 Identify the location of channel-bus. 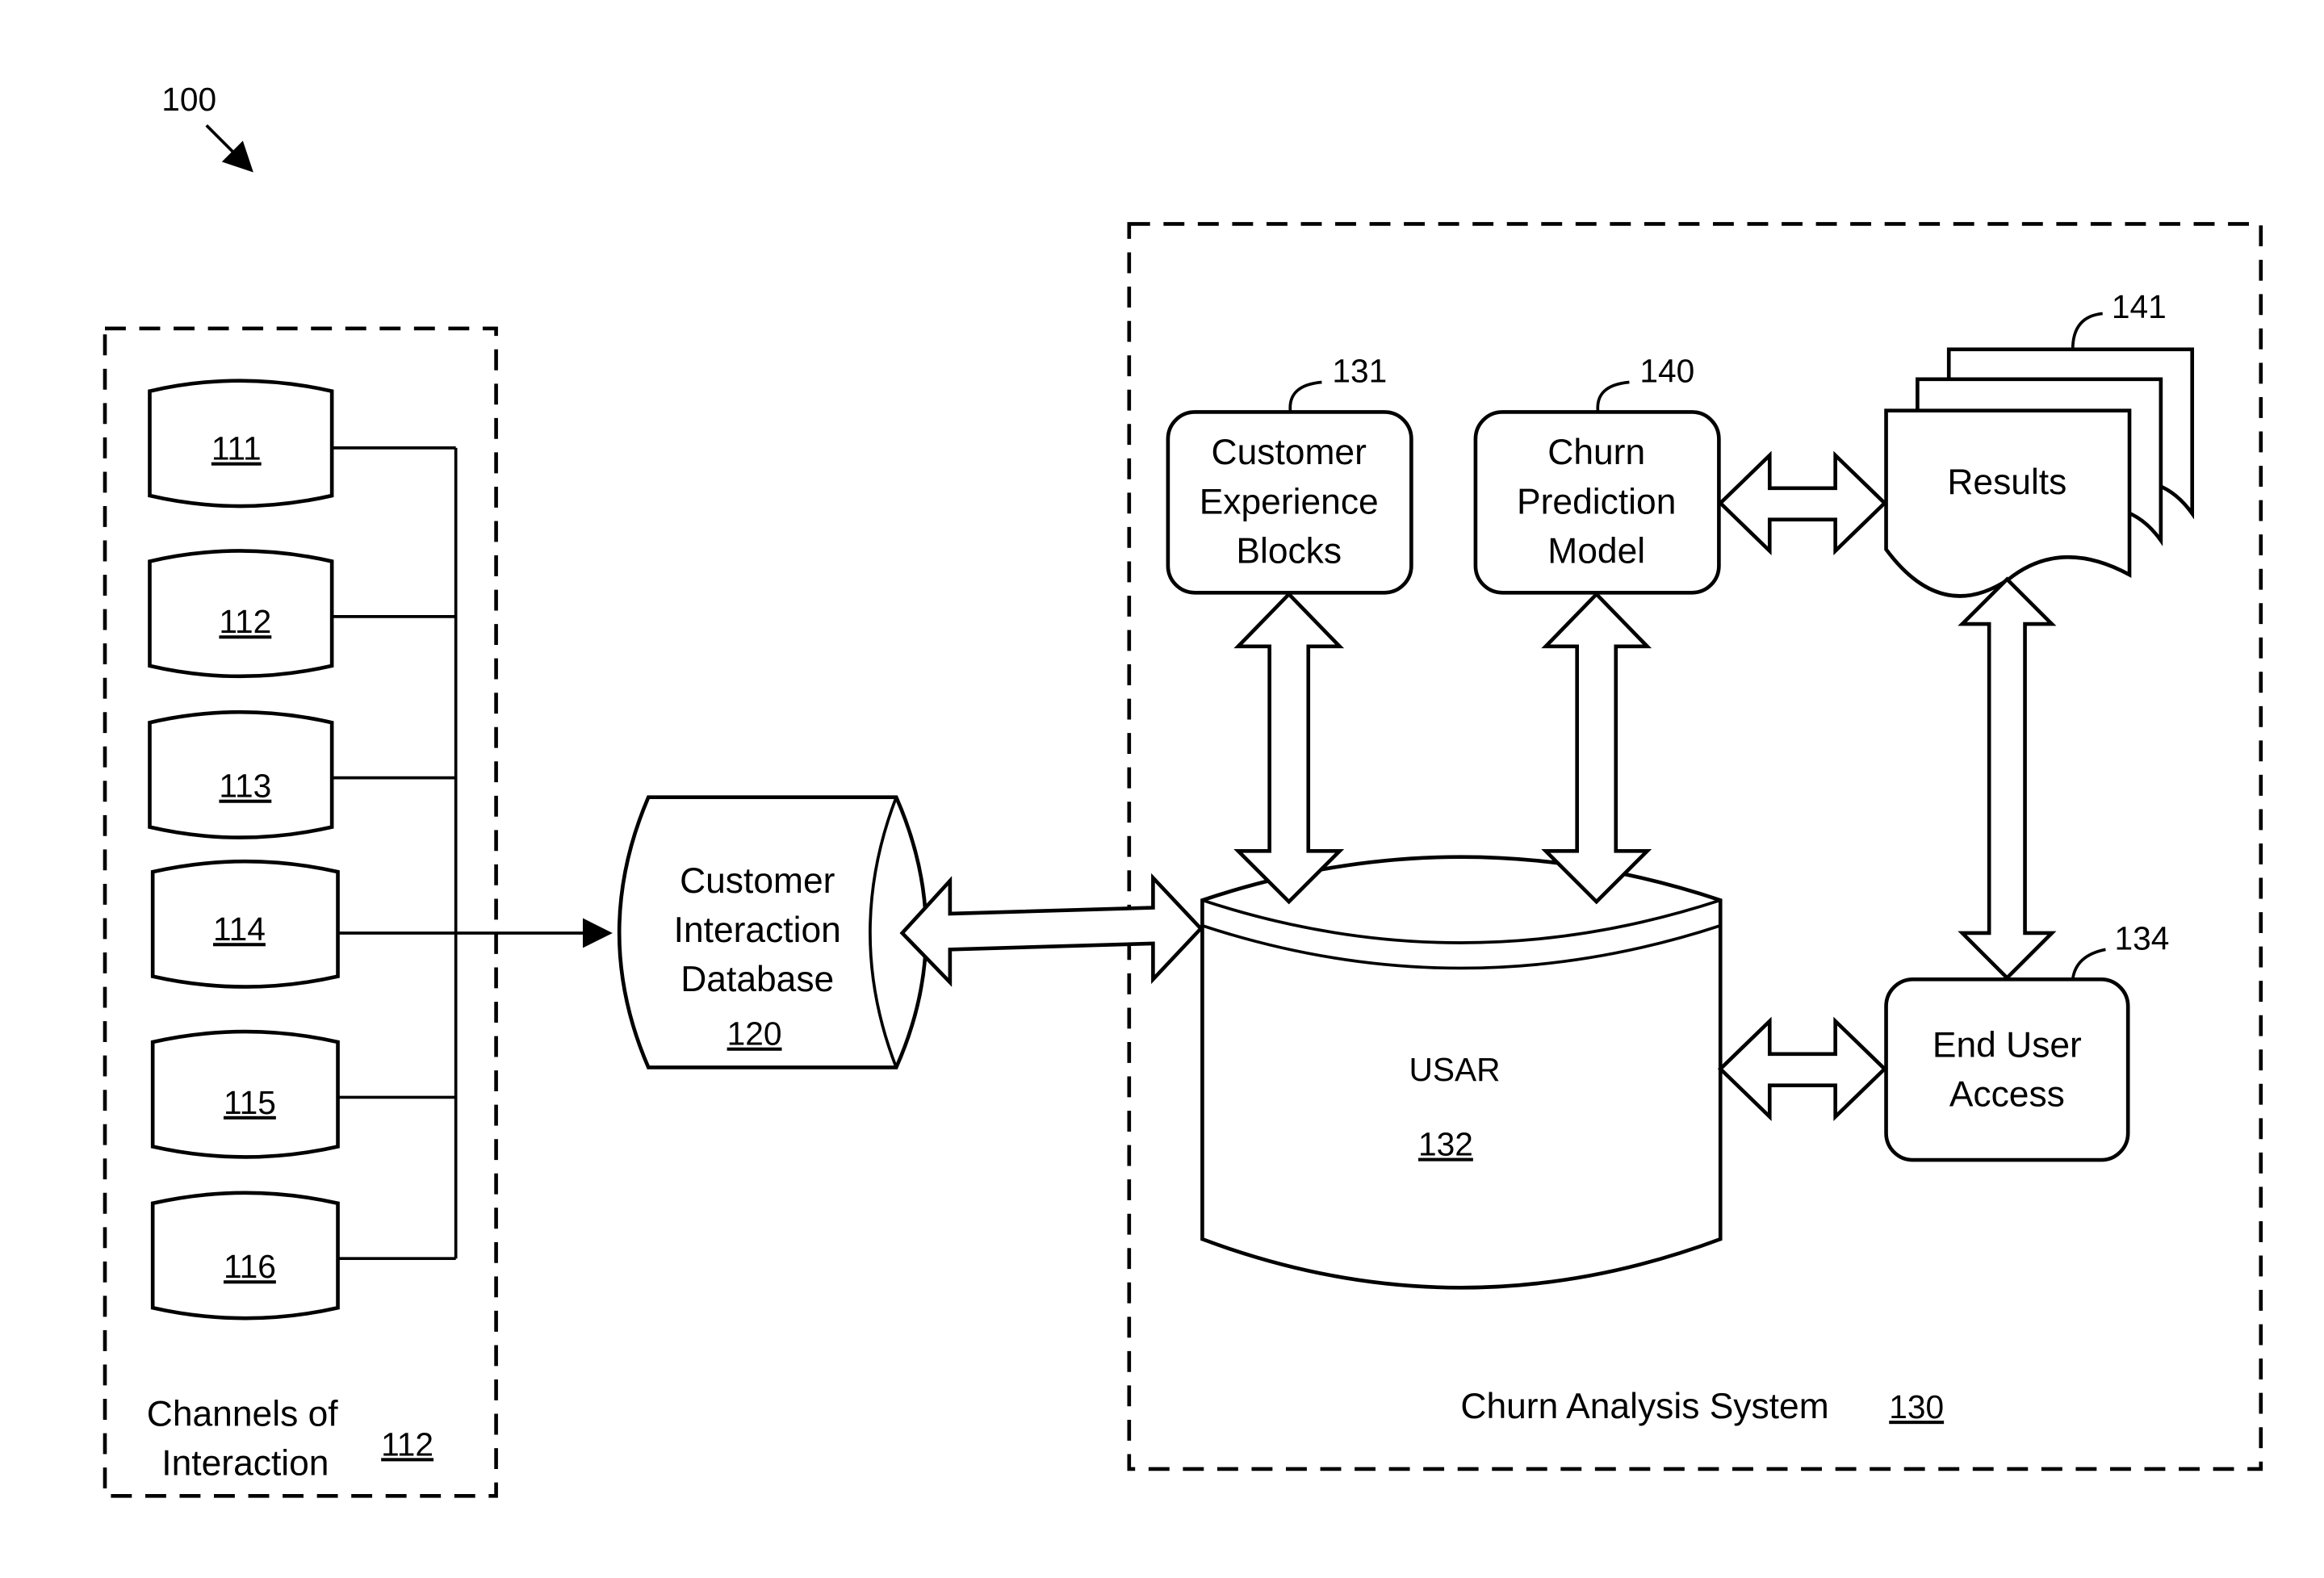
(472, 853).